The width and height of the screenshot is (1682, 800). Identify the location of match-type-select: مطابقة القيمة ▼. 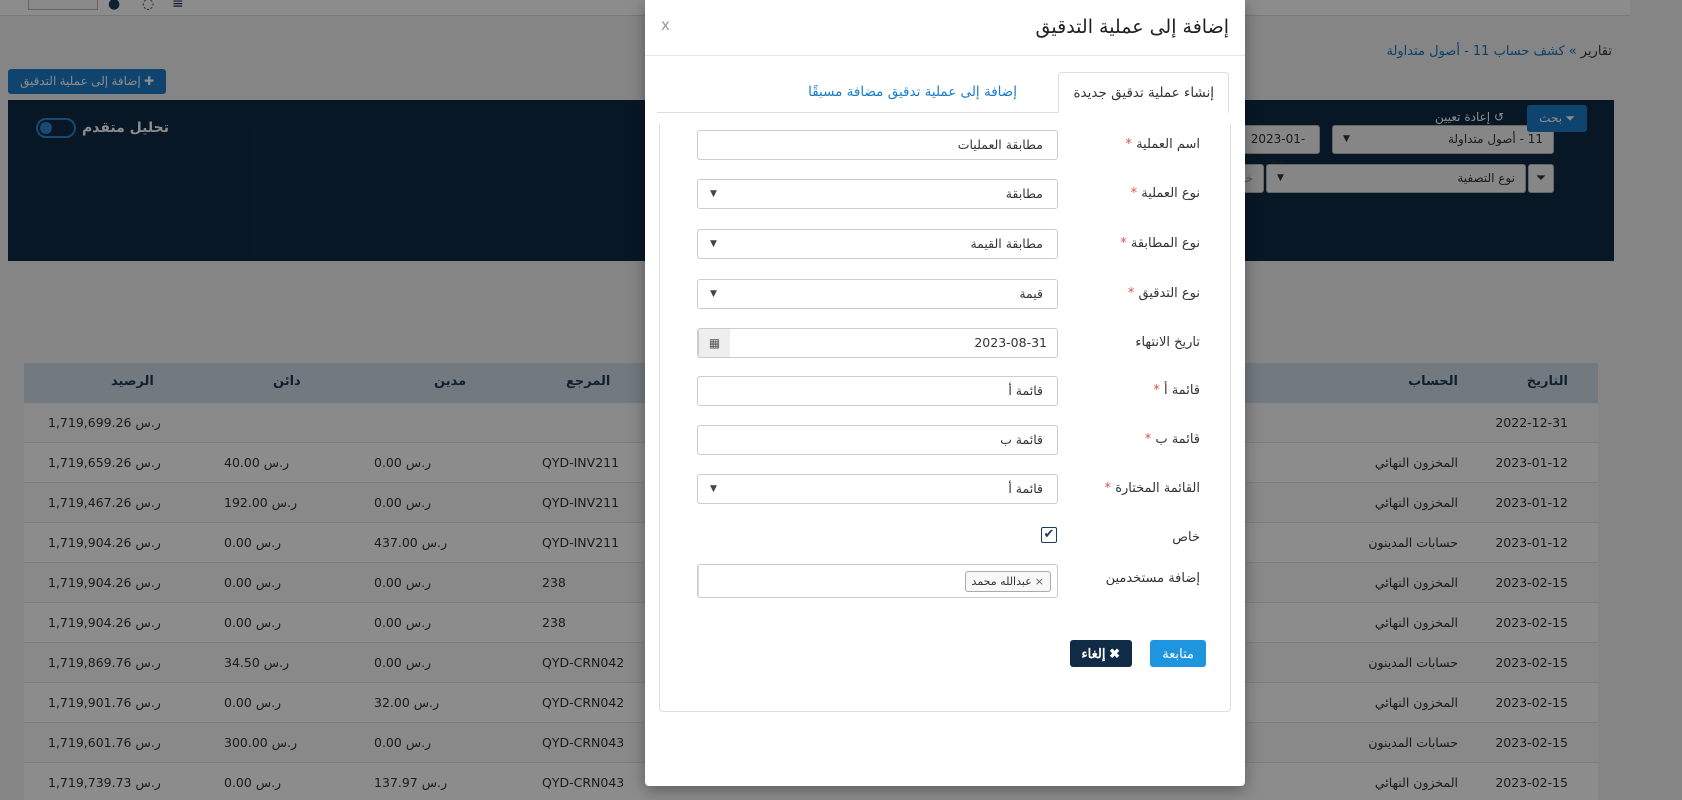
(877, 244).